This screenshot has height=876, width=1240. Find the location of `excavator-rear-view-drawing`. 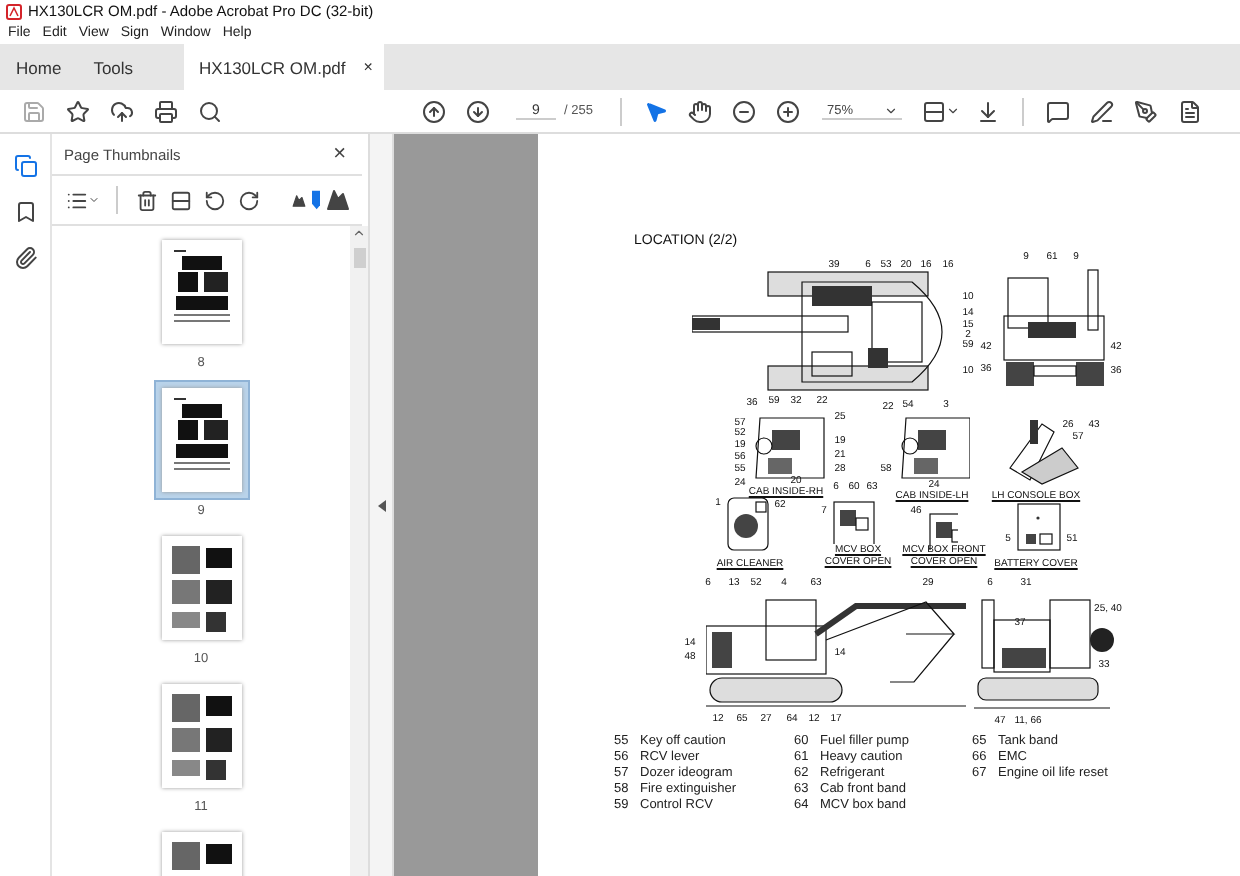

excavator-rear-view-drawing is located at coordinates (1044, 654).